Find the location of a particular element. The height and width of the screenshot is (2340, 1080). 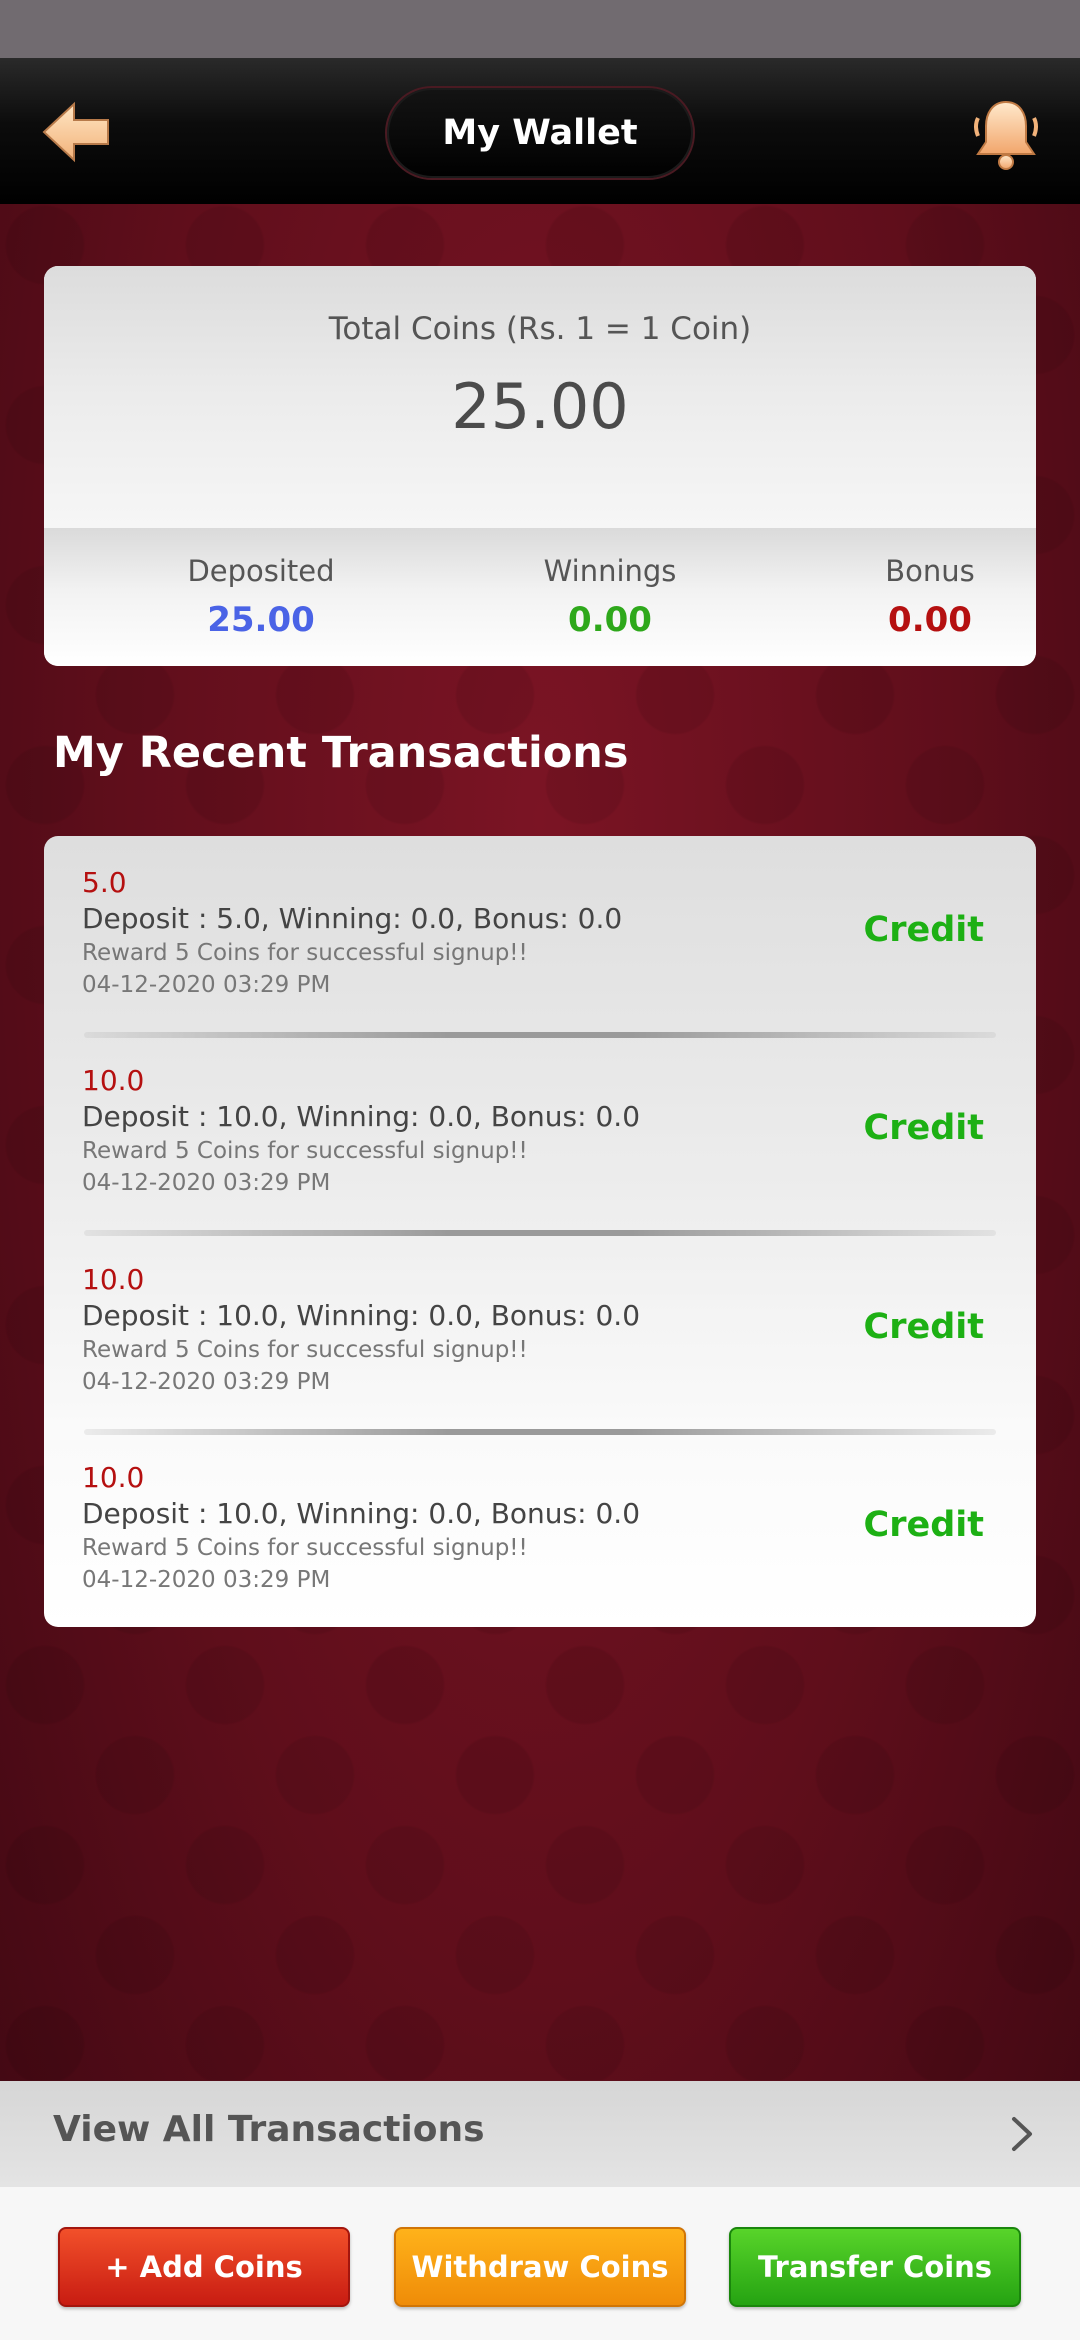

winnings-value: 0.00 is located at coordinates (610, 620).